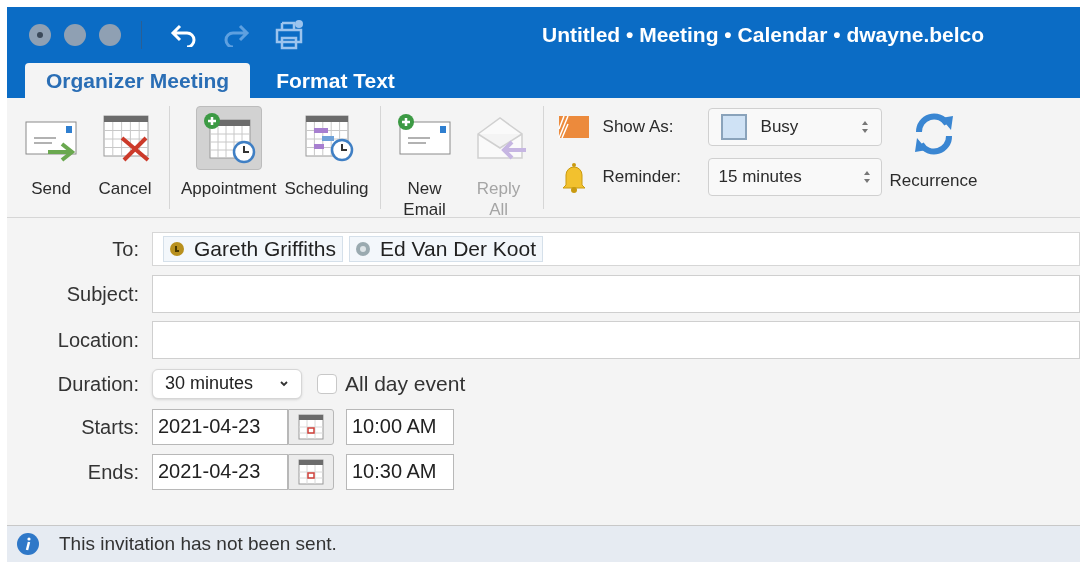 The image size is (1080, 562). Describe the element at coordinates (229, 152) in the screenshot. I see `appointment-button: Appointment` at that location.